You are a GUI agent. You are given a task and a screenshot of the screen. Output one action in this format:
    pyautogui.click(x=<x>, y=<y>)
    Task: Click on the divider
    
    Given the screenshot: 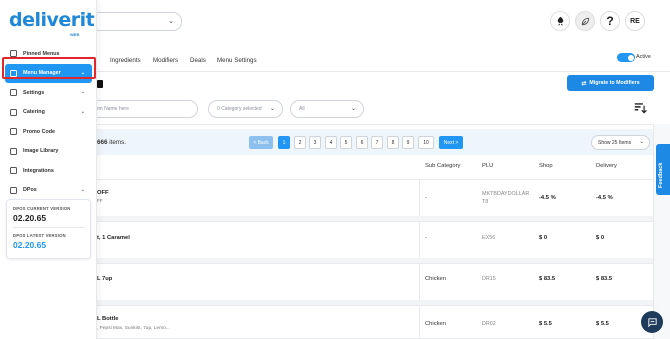 What is the action you would take?
    pyautogui.click(x=48, y=227)
    